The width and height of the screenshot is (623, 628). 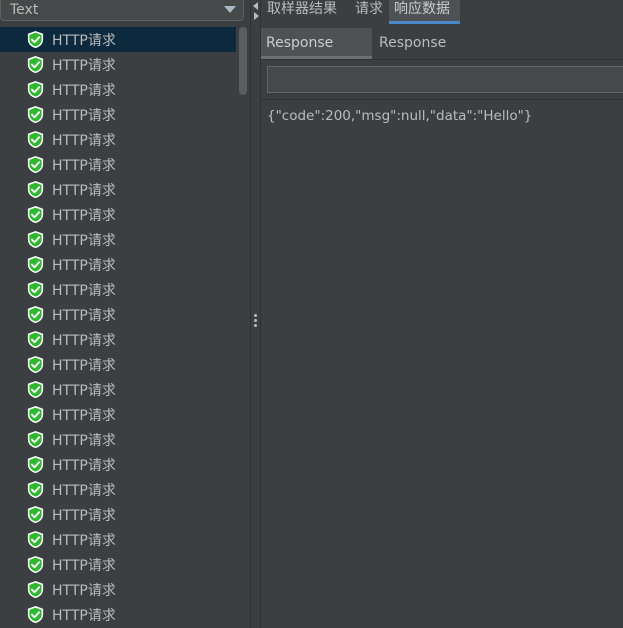 What do you see at coordinates (424, 12) in the screenshot?
I see `tab-response-data: 响应数据` at bounding box center [424, 12].